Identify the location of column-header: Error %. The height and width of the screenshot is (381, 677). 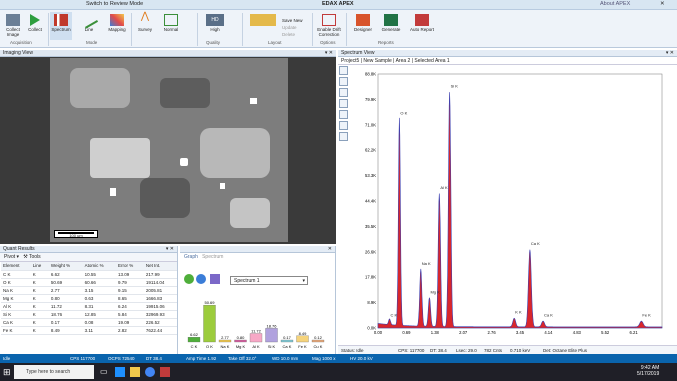
(129, 266).